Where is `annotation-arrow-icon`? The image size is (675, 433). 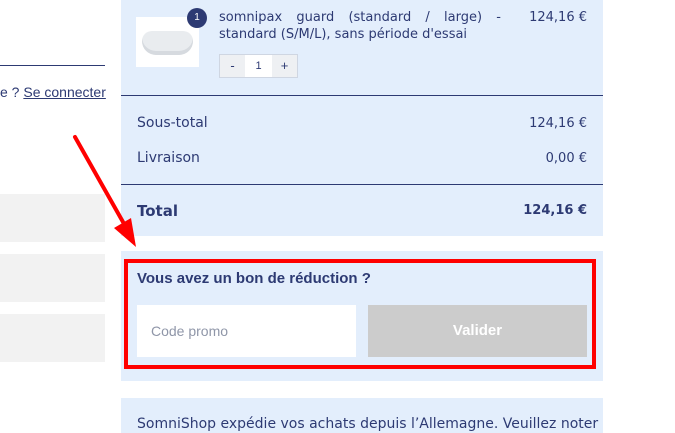 annotation-arrow-icon is located at coordinates (104, 191).